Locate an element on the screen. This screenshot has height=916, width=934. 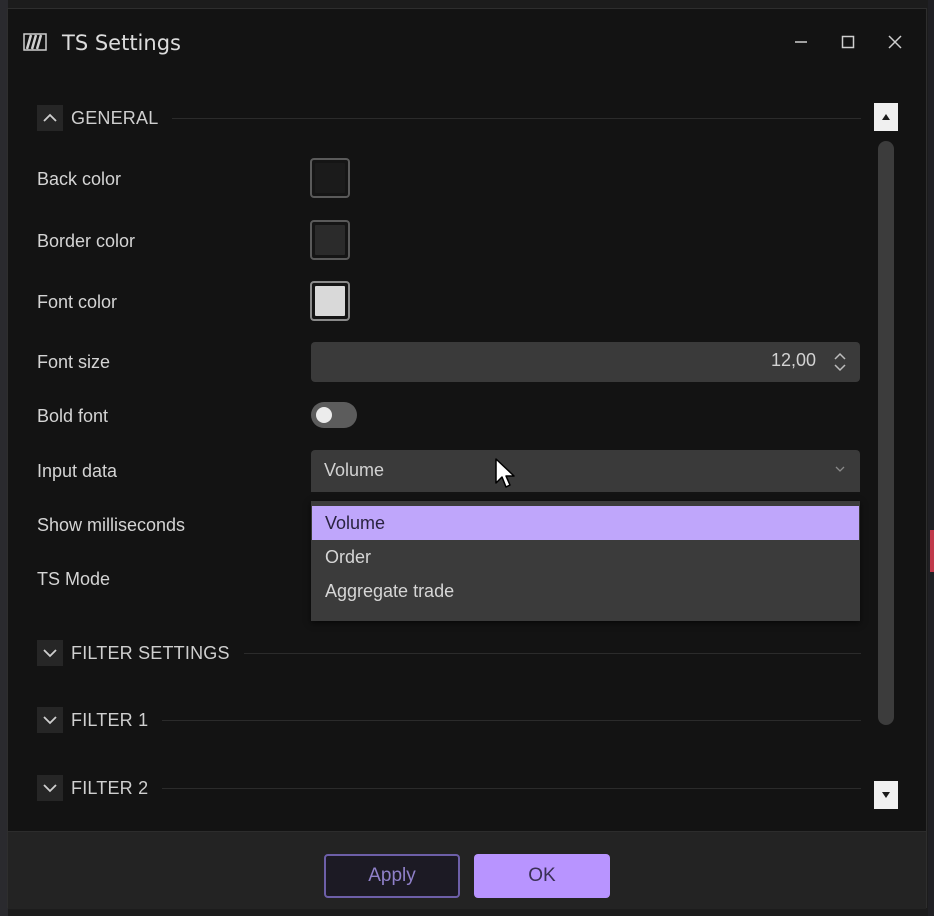
border-color-swatch is located at coordinates (330, 240).